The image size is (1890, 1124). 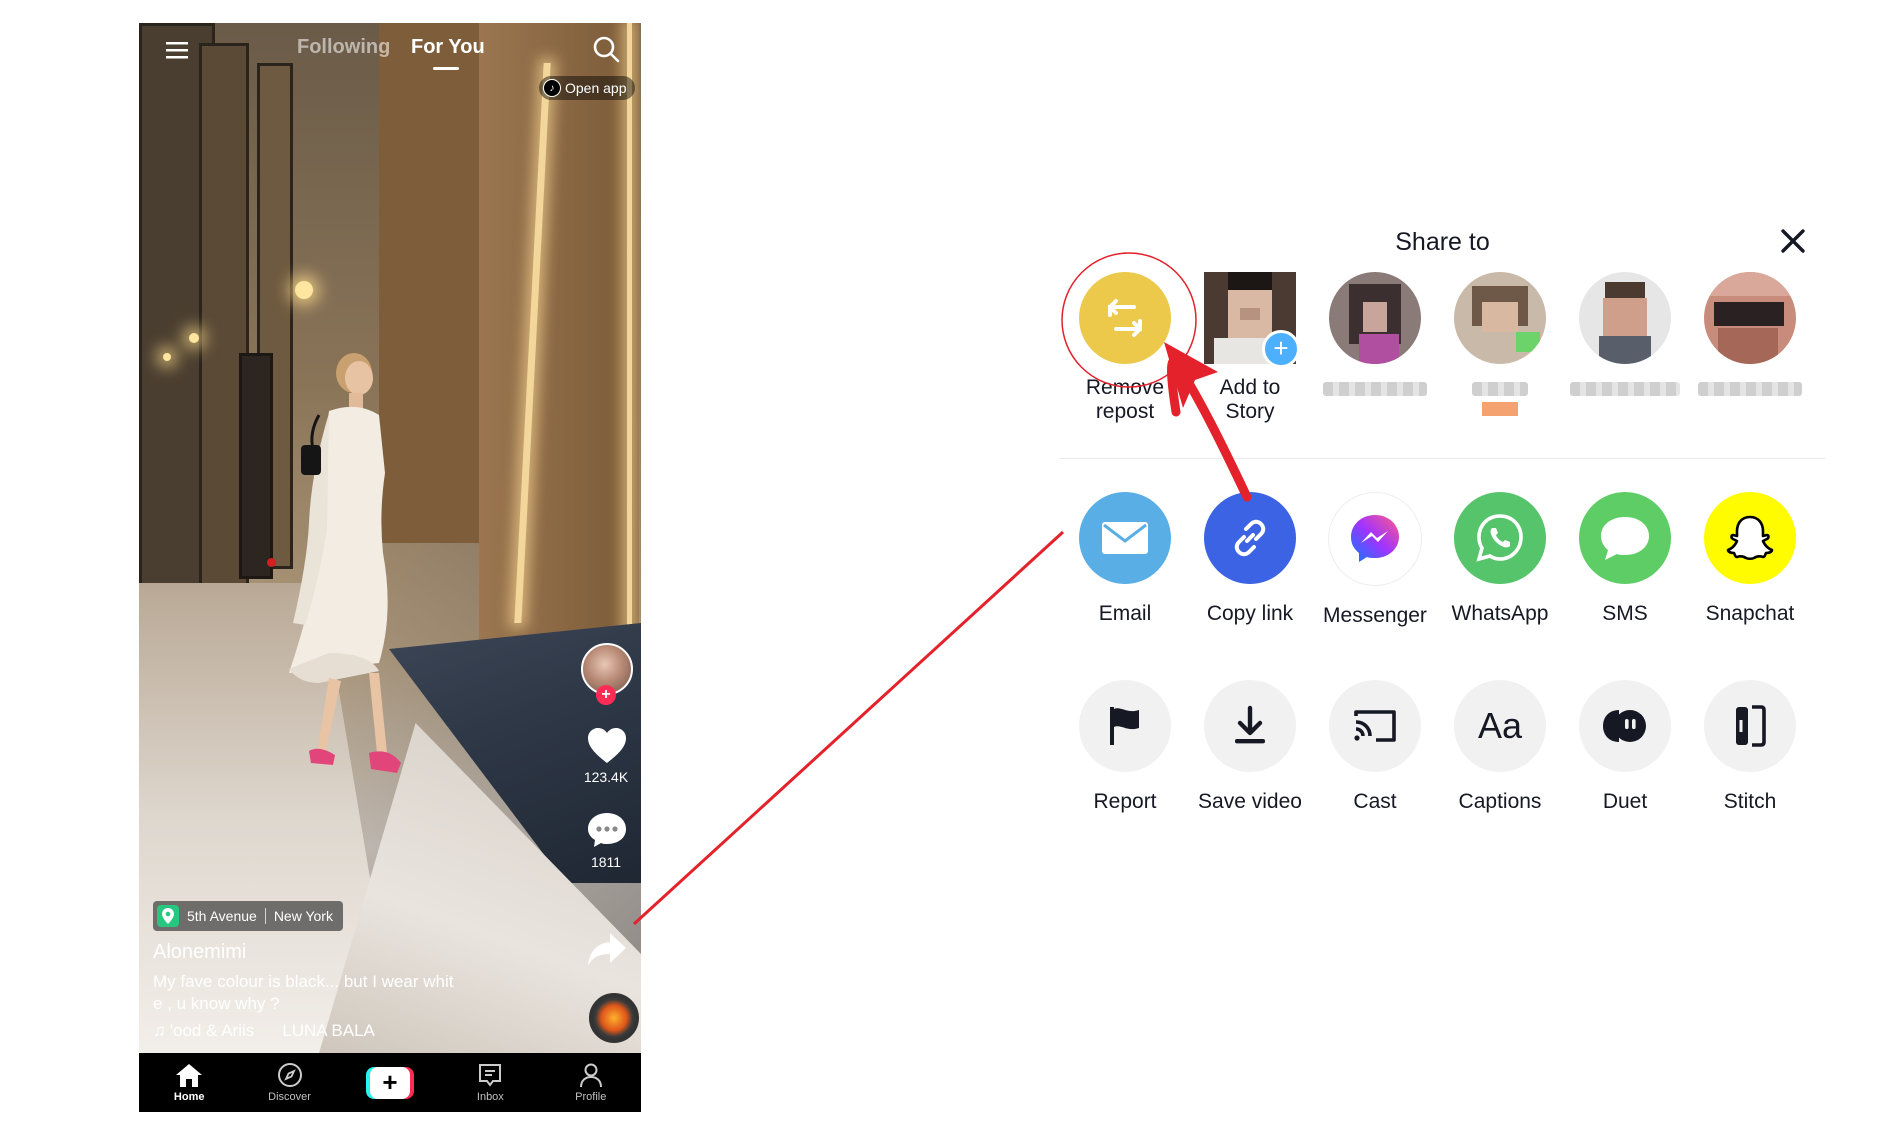 I want to click on search-icon, so click(x=606, y=49).